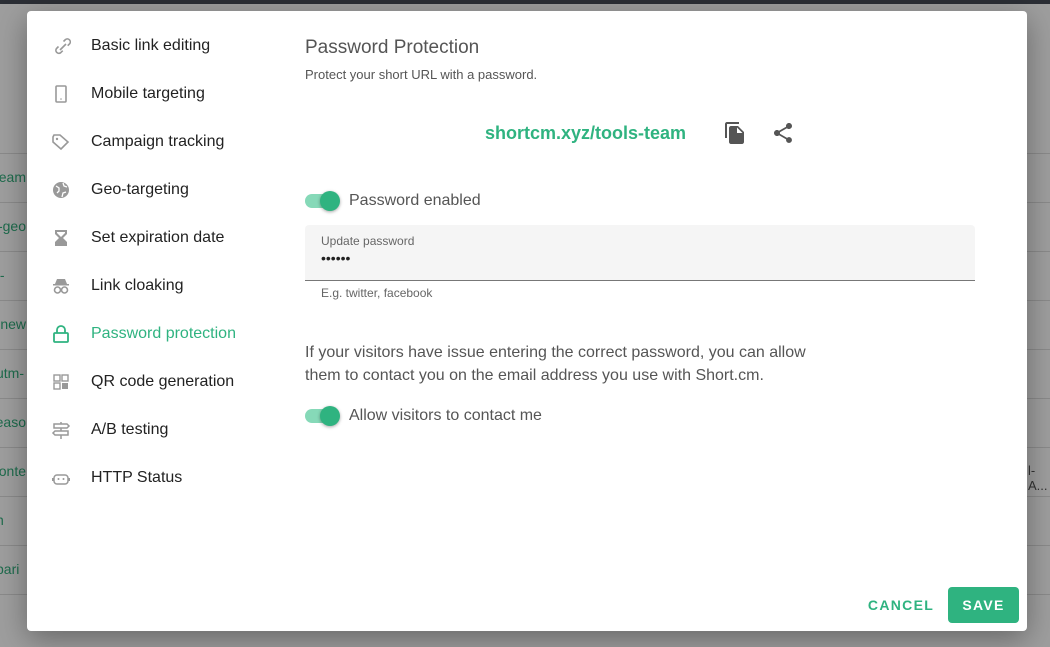 The height and width of the screenshot is (647, 1050). What do you see at coordinates (63, 46) in the screenshot?
I see `link-icon` at bounding box center [63, 46].